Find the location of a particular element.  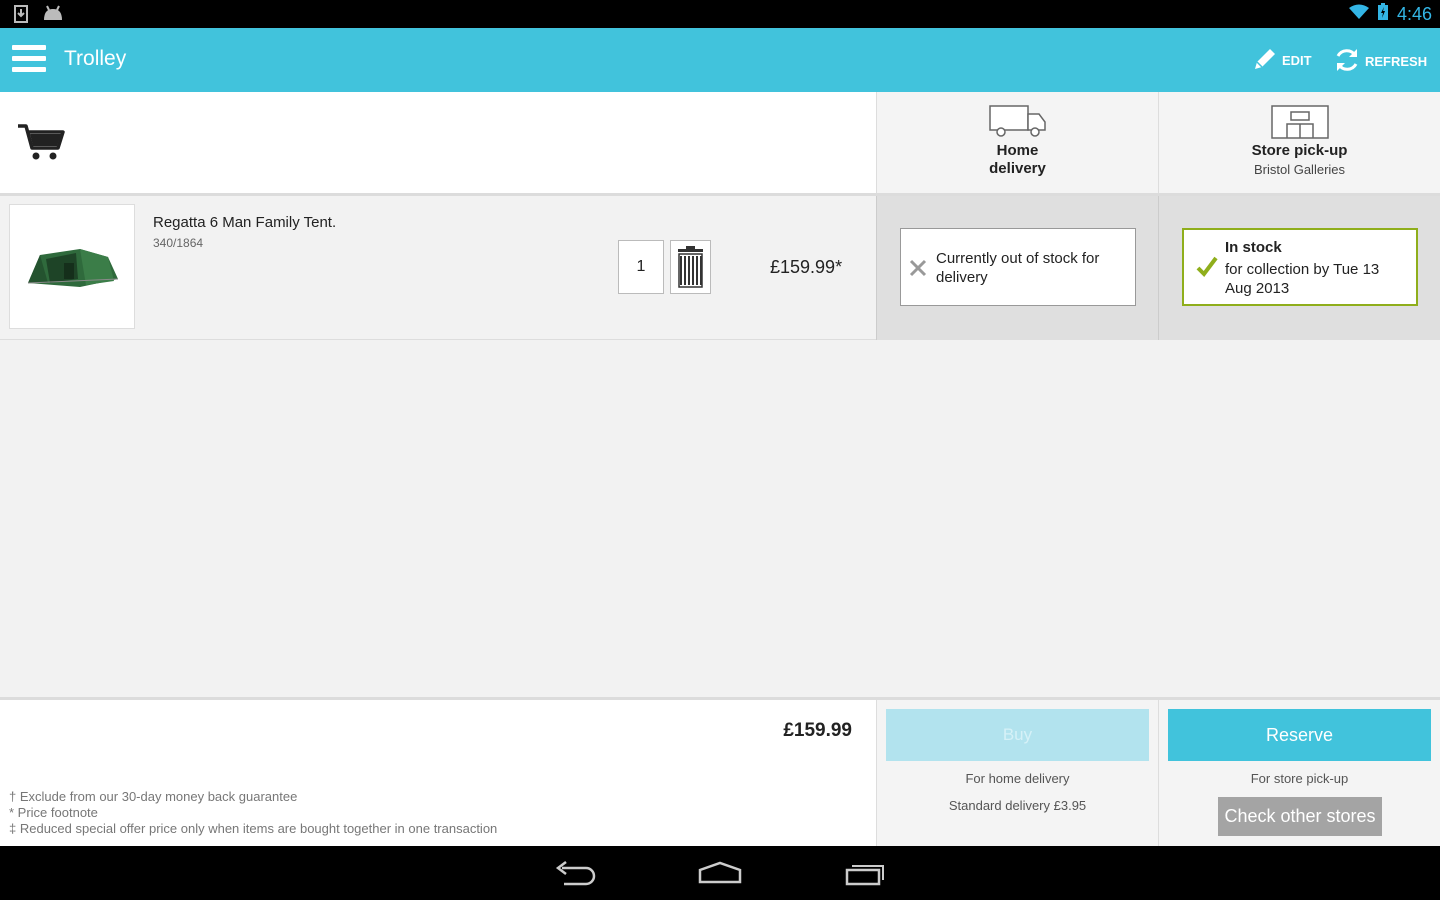

home-delivery-column-header: Home delivery is located at coordinates (1017, 142).